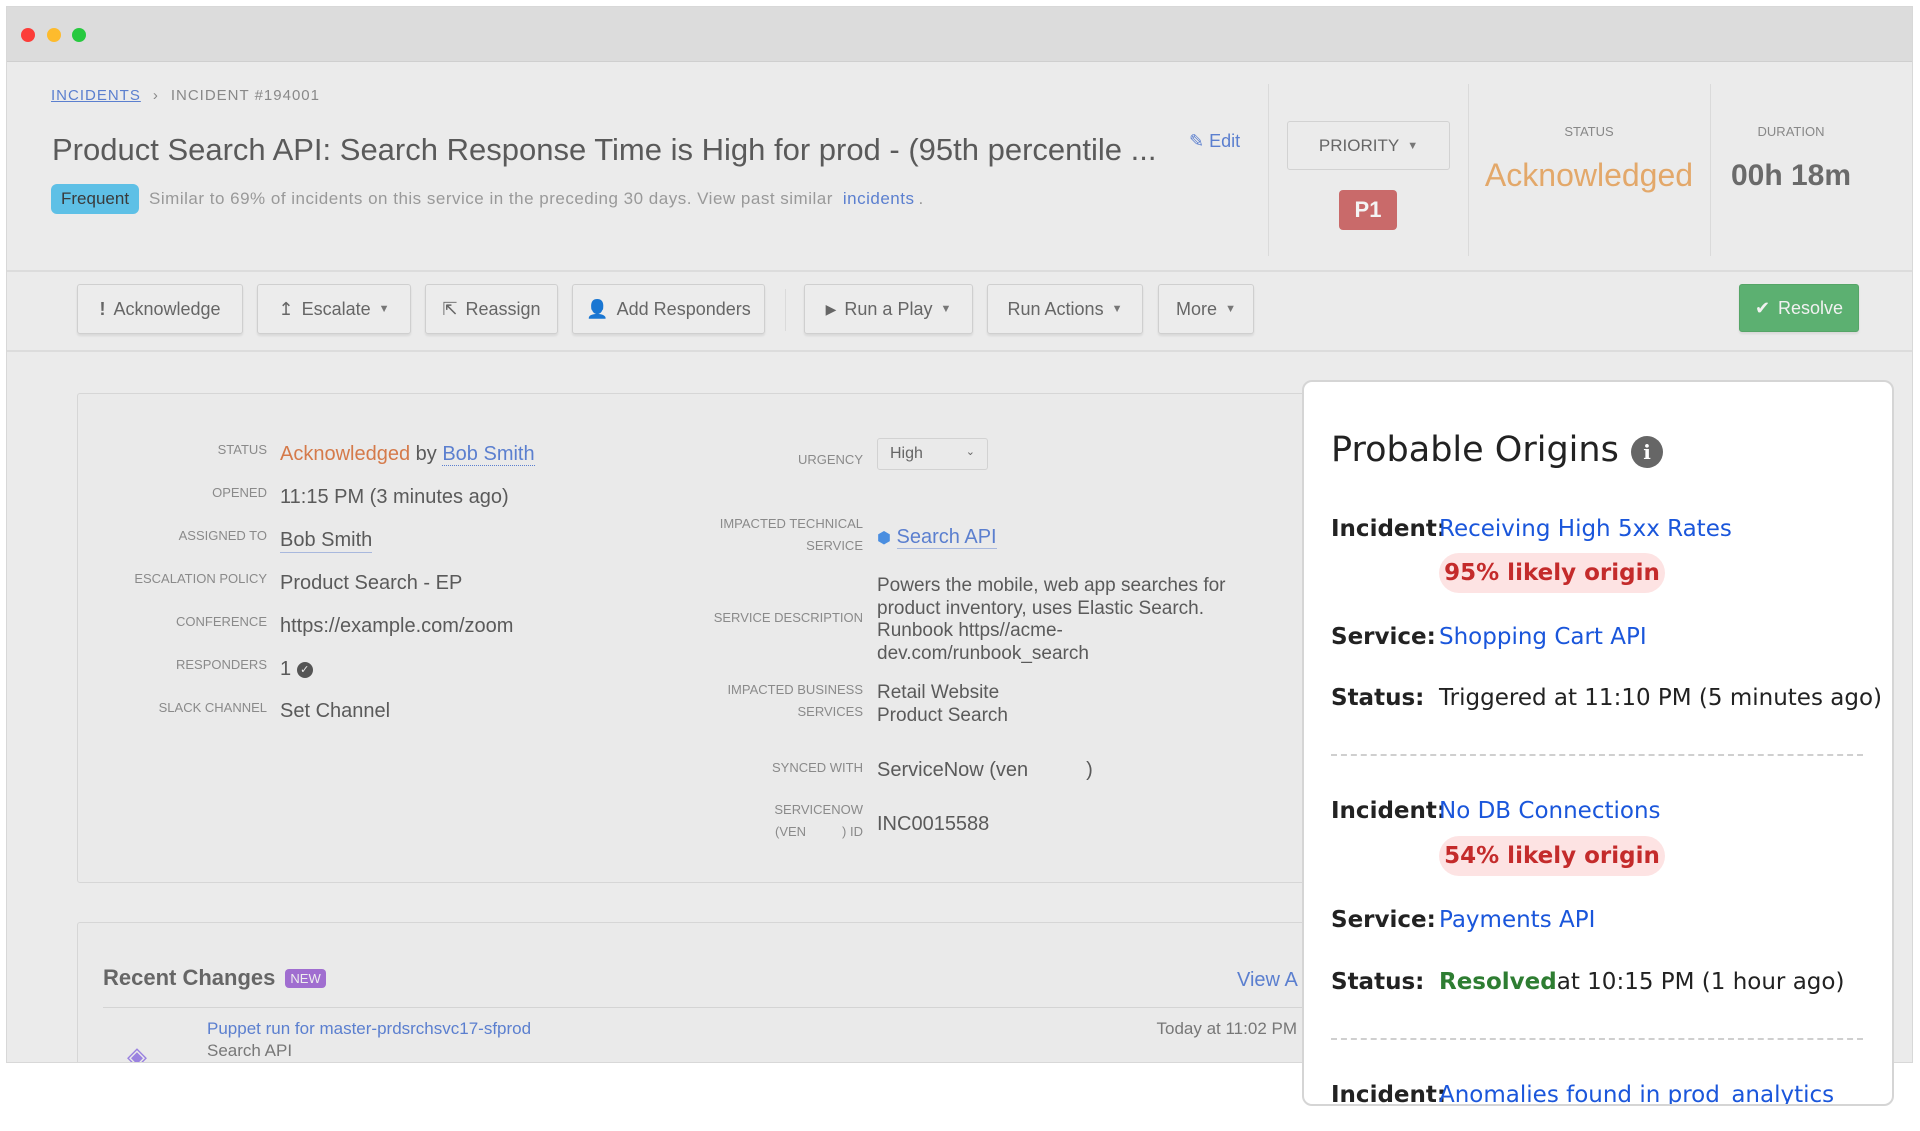  What do you see at coordinates (1589, 131) in the screenshot?
I see `status-label: STATUS` at bounding box center [1589, 131].